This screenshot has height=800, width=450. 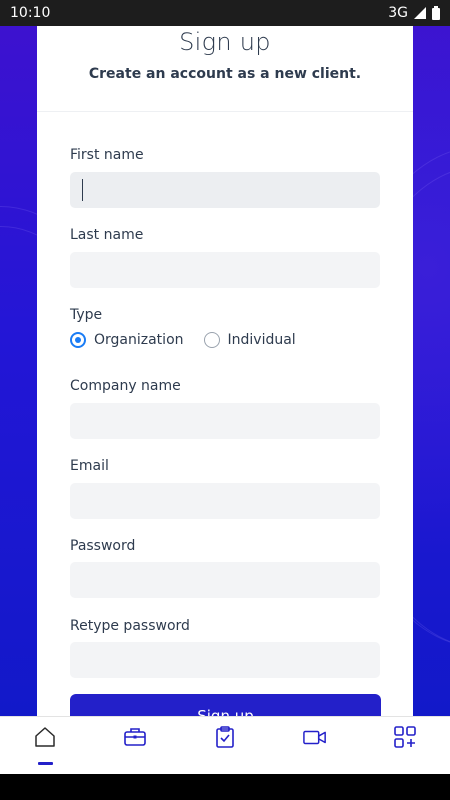 What do you see at coordinates (225, 270) in the screenshot?
I see `last-name-field` at bounding box center [225, 270].